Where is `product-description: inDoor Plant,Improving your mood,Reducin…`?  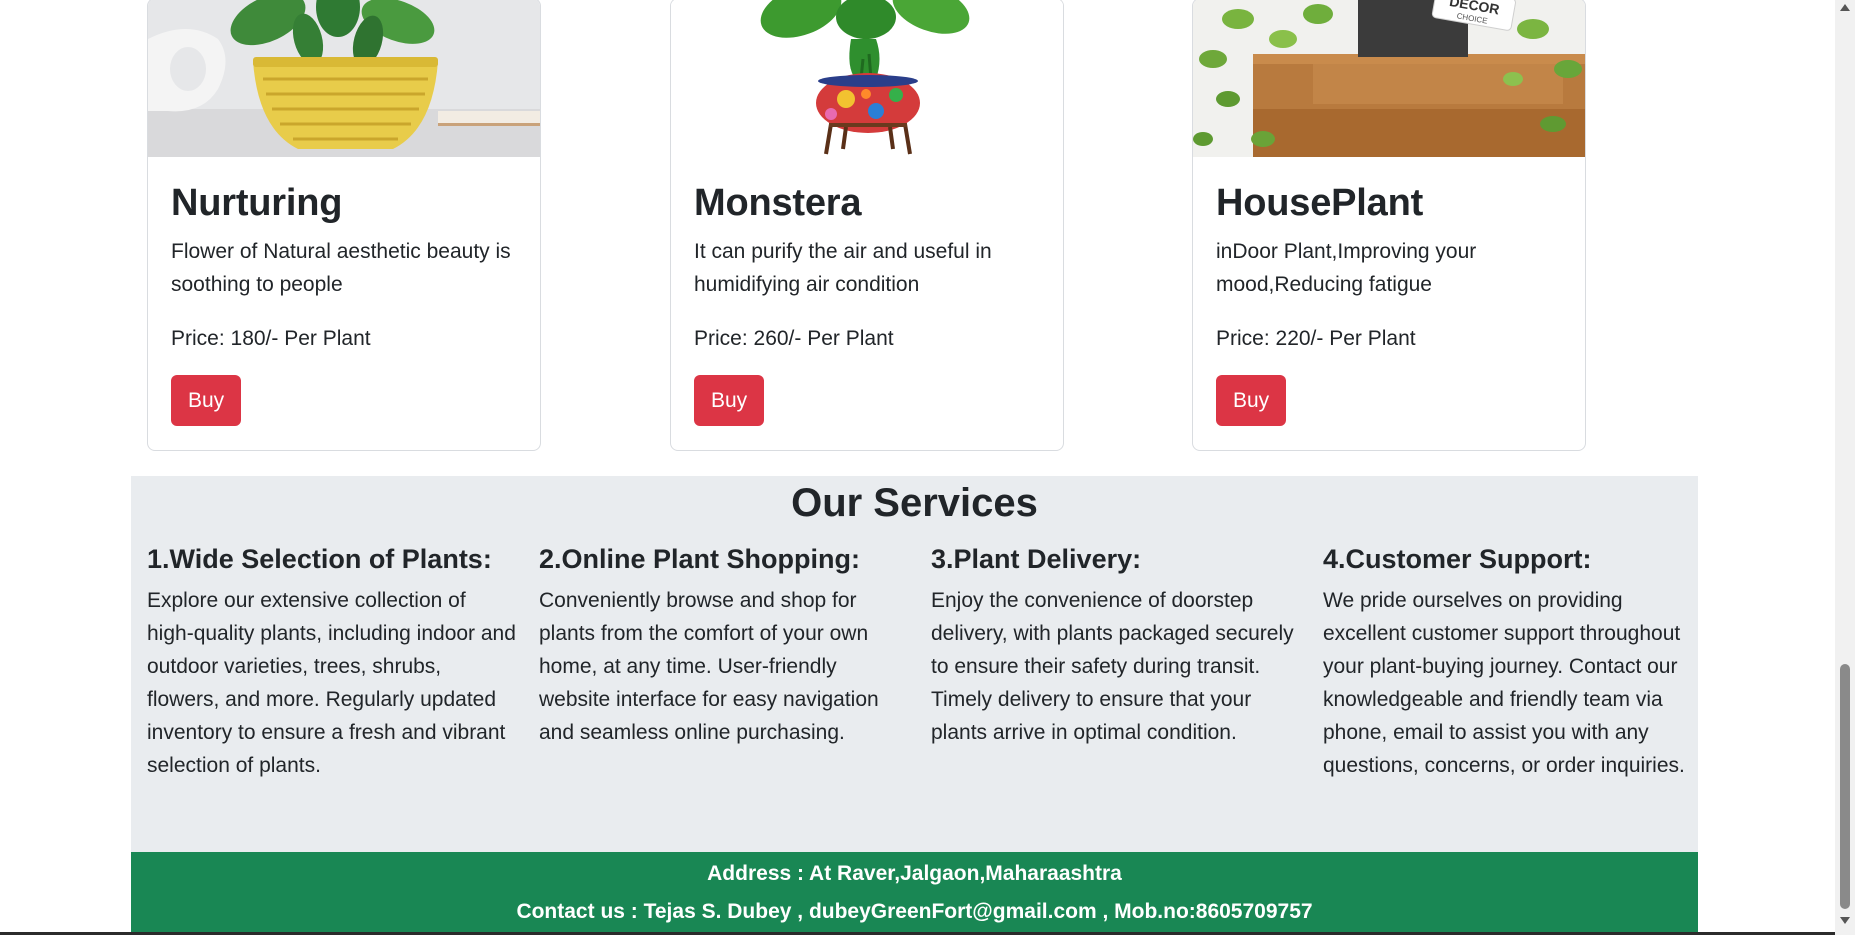 product-description: inDoor Plant,Improving your mood,Reducin… is located at coordinates (1346, 268).